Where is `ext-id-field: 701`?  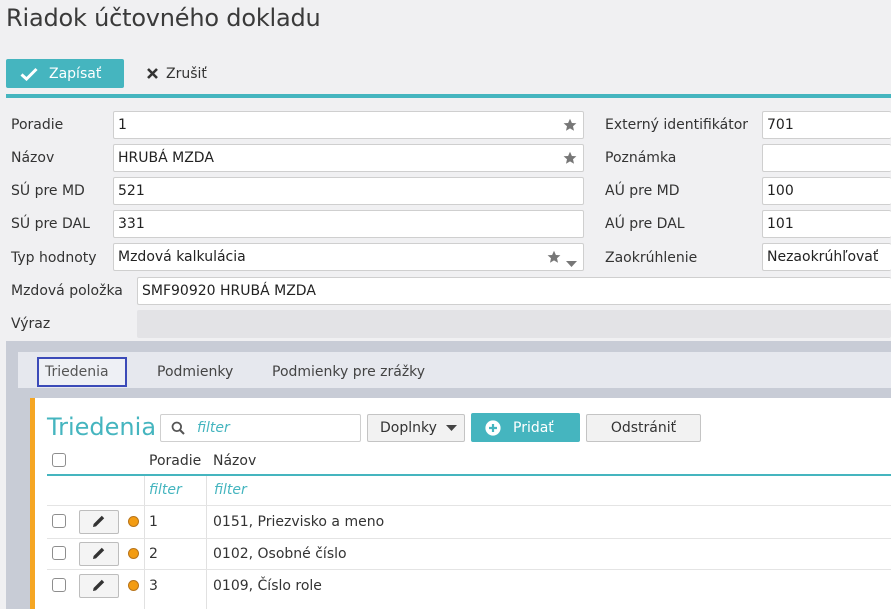 ext-id-field: 701 is located at coordinates (826, 125).